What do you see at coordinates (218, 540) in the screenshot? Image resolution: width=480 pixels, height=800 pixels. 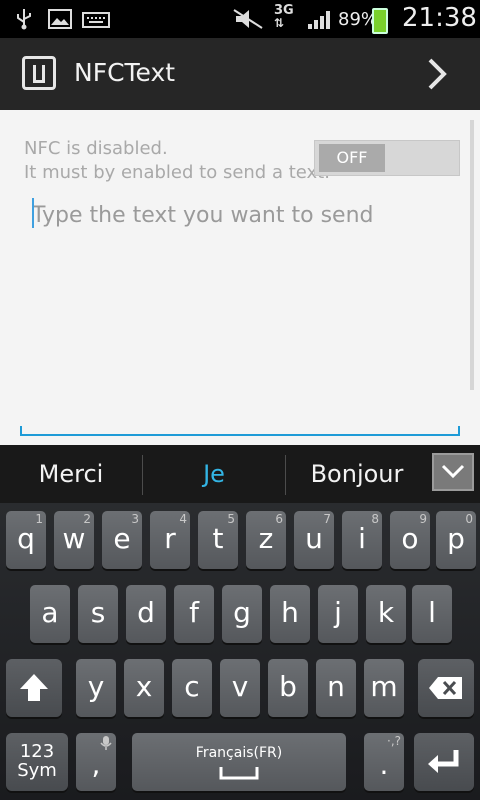 I see `key-t: 5t` at bounding box center [218, 540].